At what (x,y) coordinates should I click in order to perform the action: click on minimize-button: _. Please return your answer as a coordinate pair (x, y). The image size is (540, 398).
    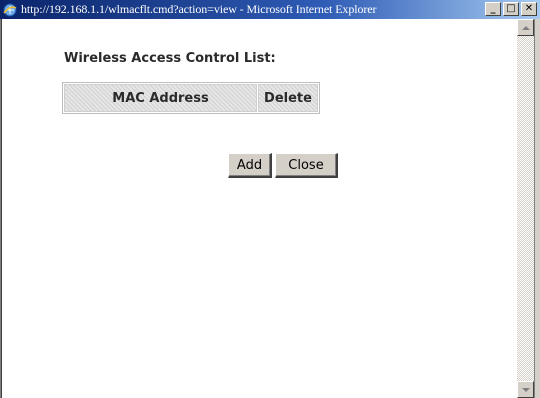
    Looking at the image, I should click on (493, 9).